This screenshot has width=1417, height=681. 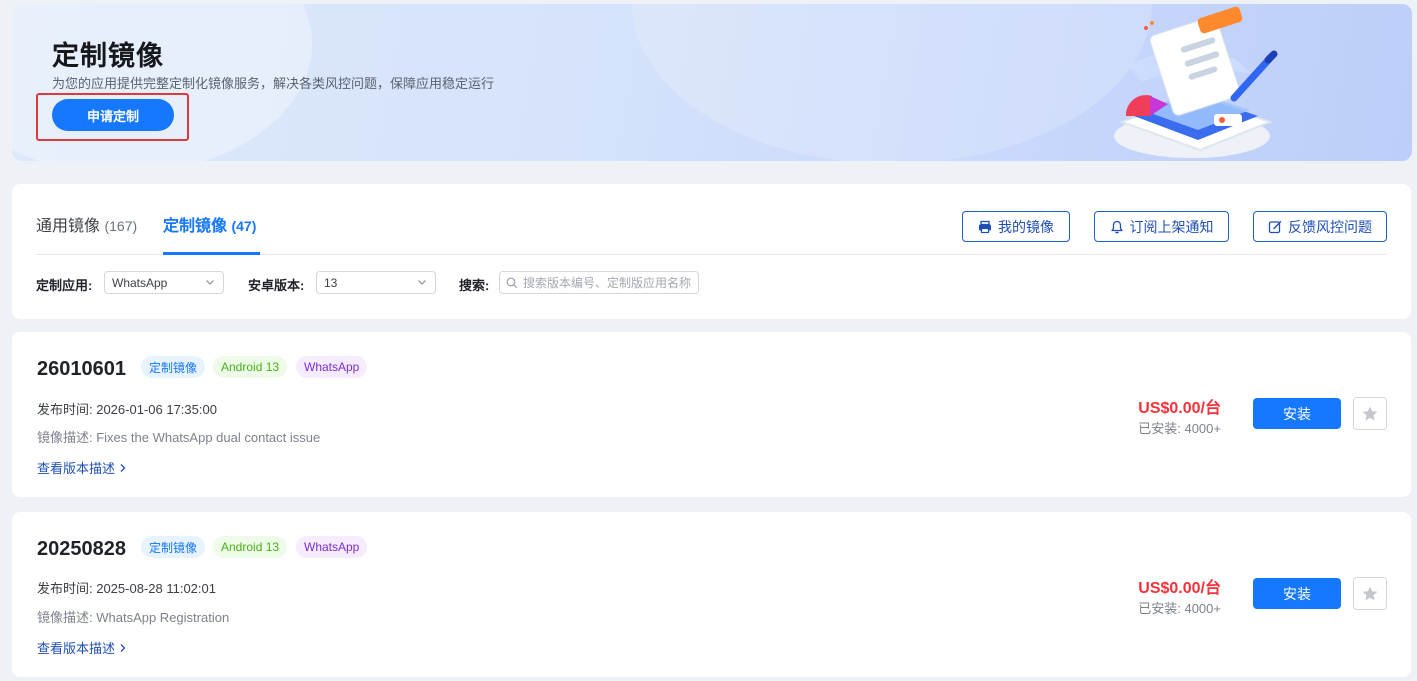 What do you see at coordinates (81, 369) in the screenshot?
I see `version-number: 26010601` at bounding box center [81, 369].